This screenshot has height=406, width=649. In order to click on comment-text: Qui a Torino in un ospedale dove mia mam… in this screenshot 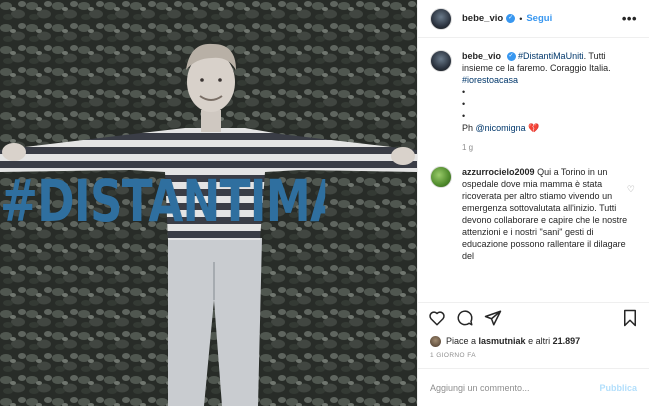, I will do `click(545, 214)`.